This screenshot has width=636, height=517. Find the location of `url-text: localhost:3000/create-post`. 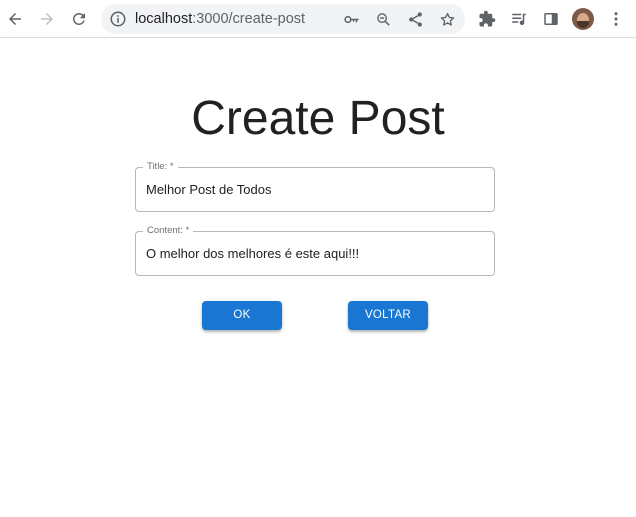

url-text: localhost:3000/create-post is located at coordinates (220, 19).